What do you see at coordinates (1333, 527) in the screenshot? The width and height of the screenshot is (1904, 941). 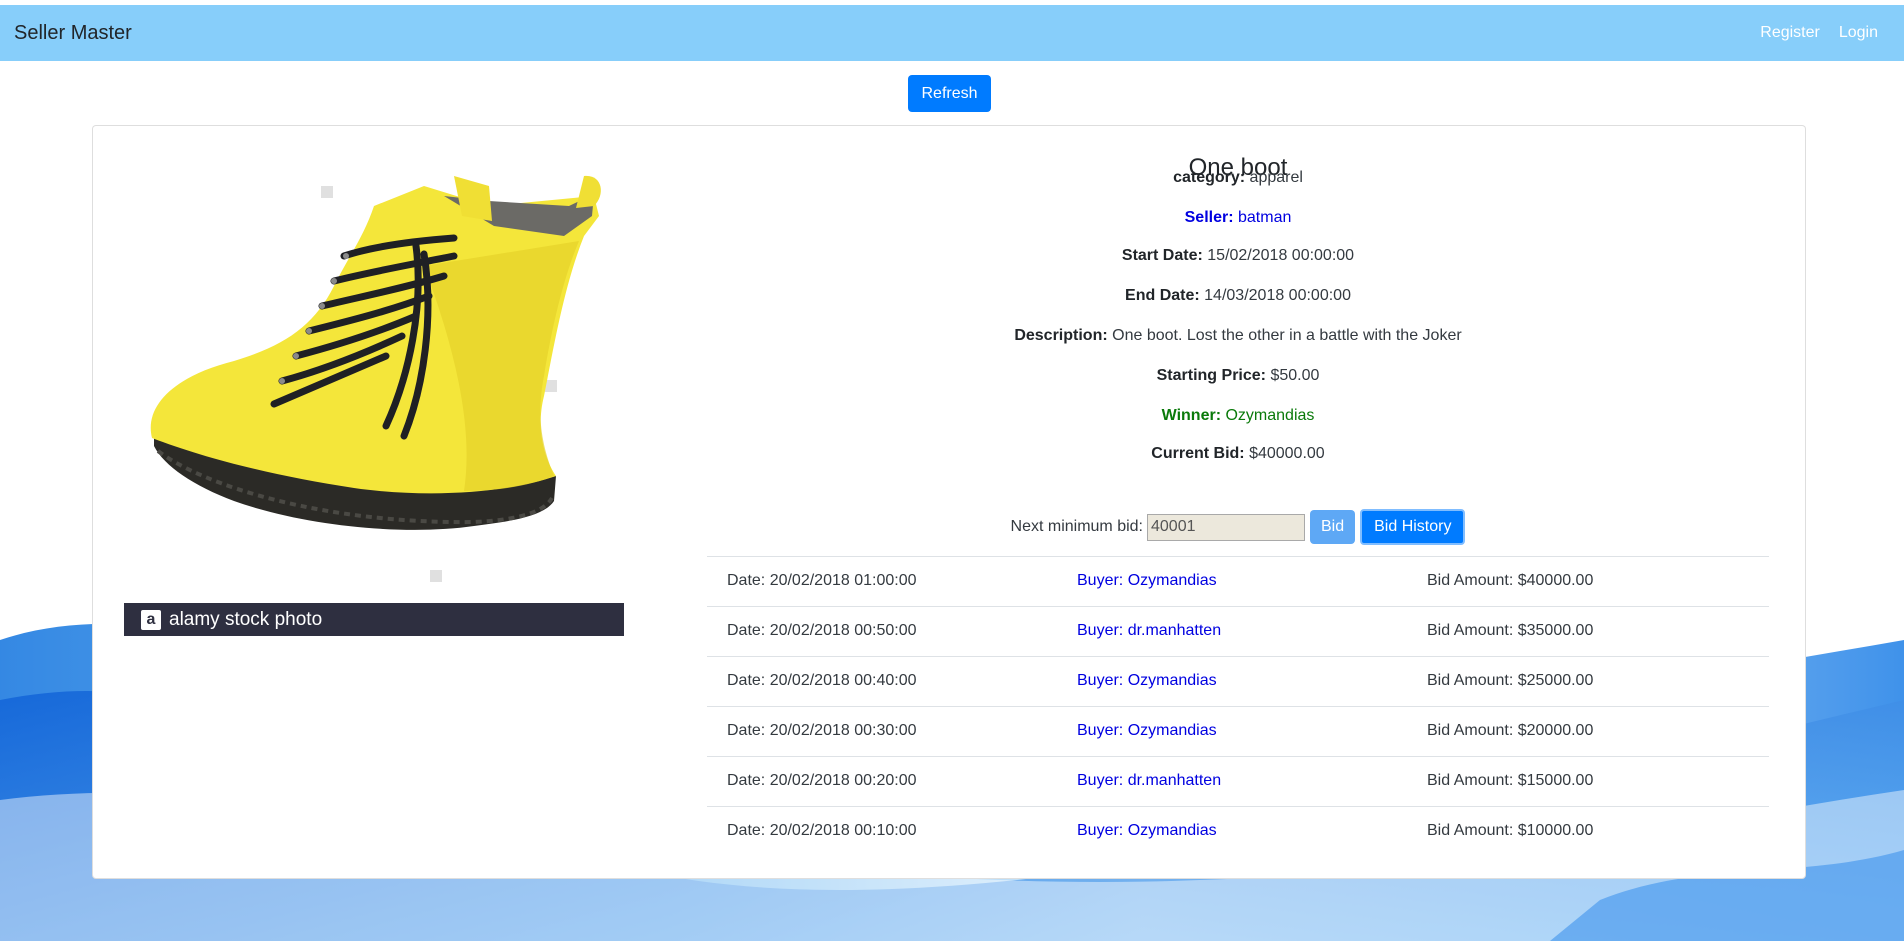 I see `bid-button: Bid` at bounding box center [1333, 527].